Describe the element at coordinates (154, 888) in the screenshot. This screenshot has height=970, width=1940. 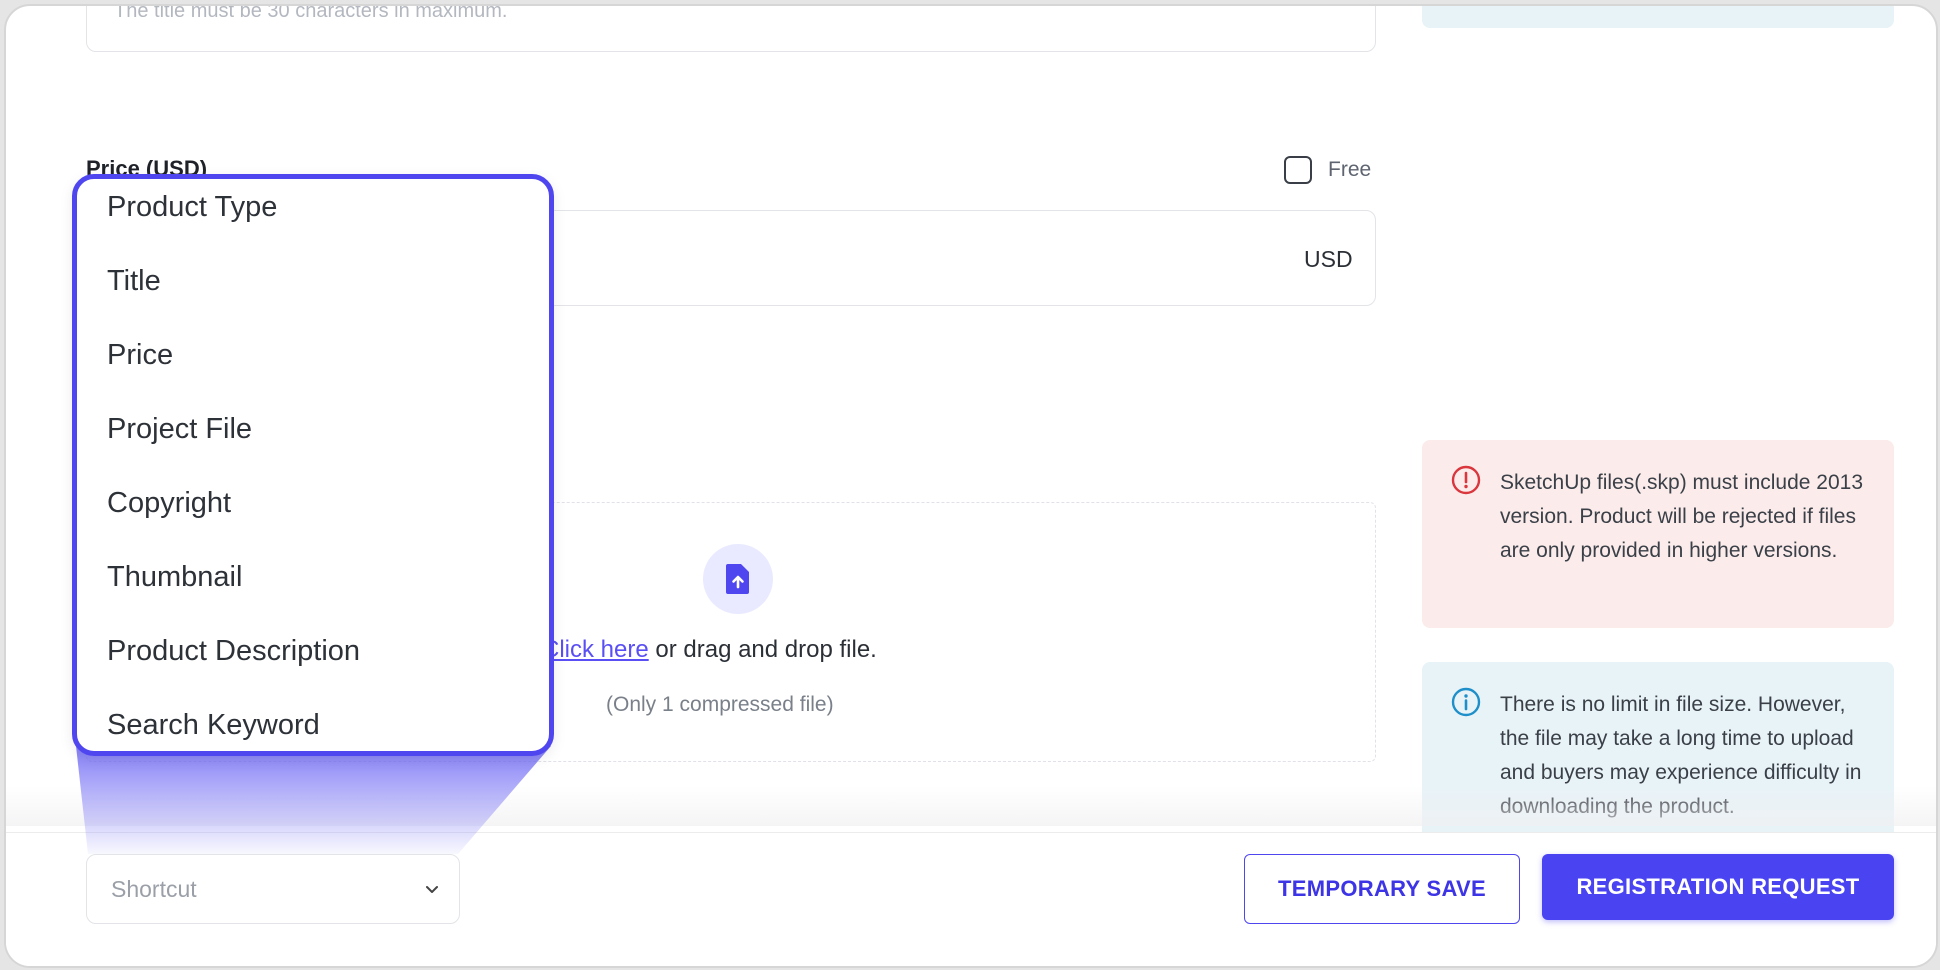
I see `shortcut-placeholder: Shortcut` at that location.